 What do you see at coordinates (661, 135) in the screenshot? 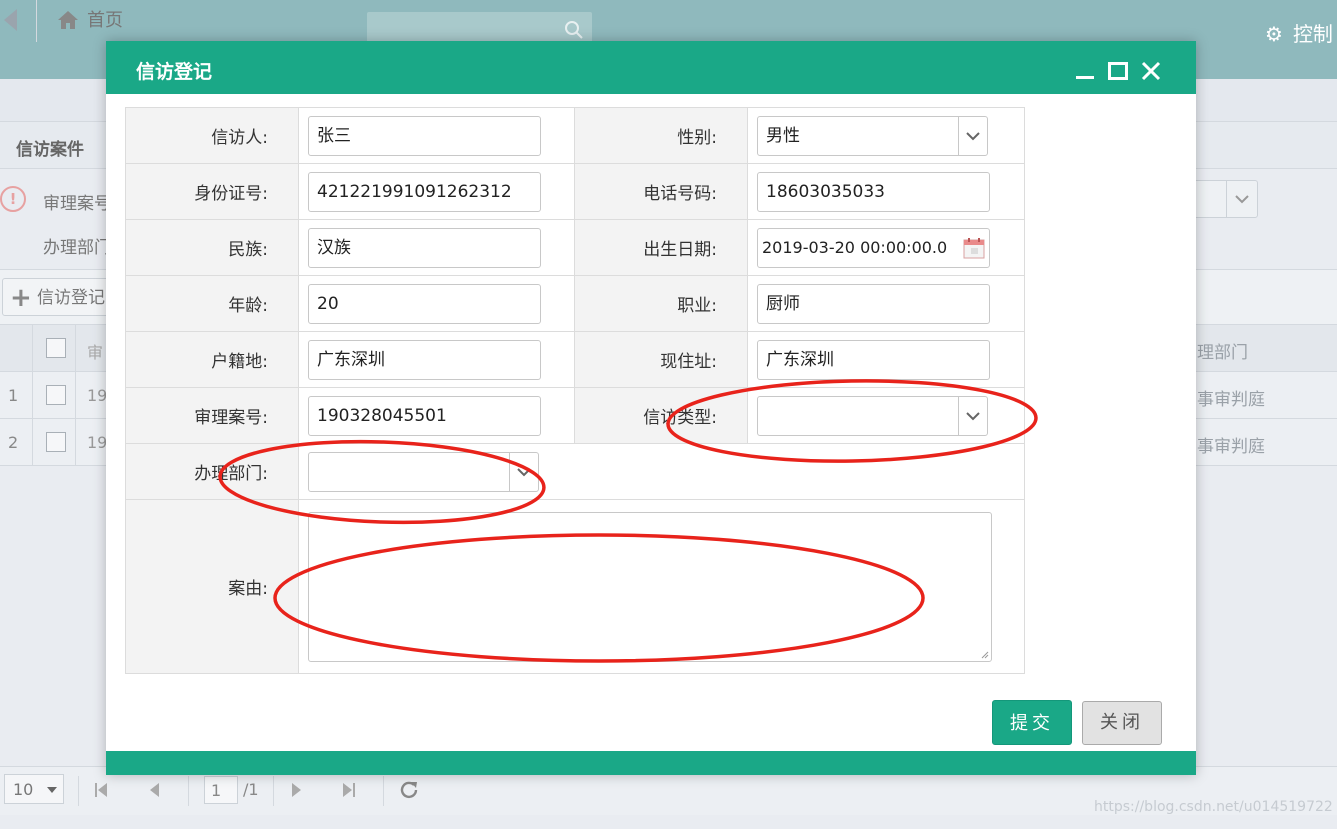
I see `gender-label: 性别:` at bounding box center [661, 135].